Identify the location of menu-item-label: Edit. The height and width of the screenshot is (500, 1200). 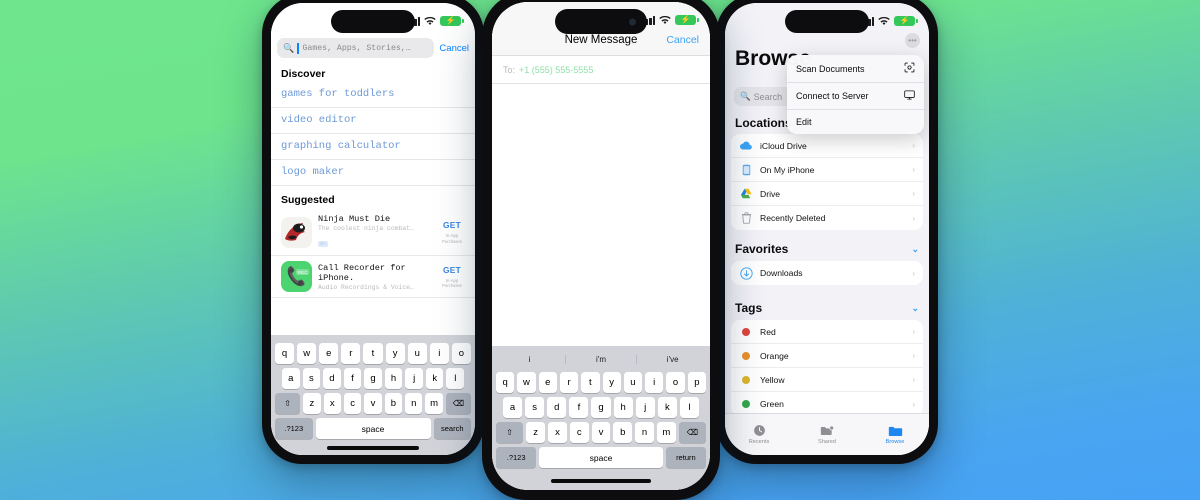
(804, 122).